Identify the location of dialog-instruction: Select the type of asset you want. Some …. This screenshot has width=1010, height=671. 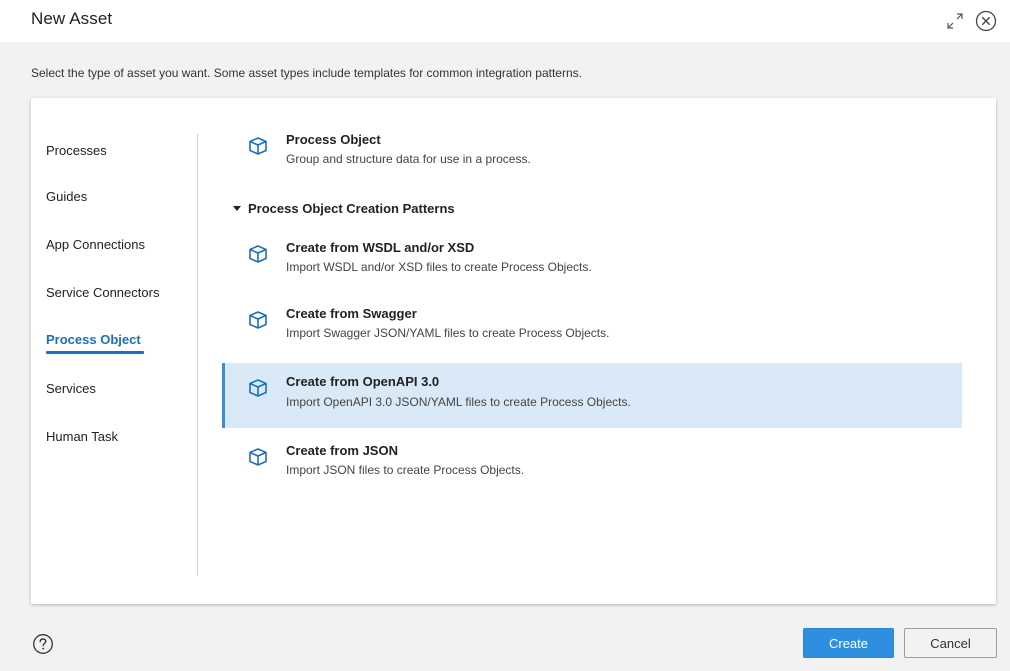
(306, 73).